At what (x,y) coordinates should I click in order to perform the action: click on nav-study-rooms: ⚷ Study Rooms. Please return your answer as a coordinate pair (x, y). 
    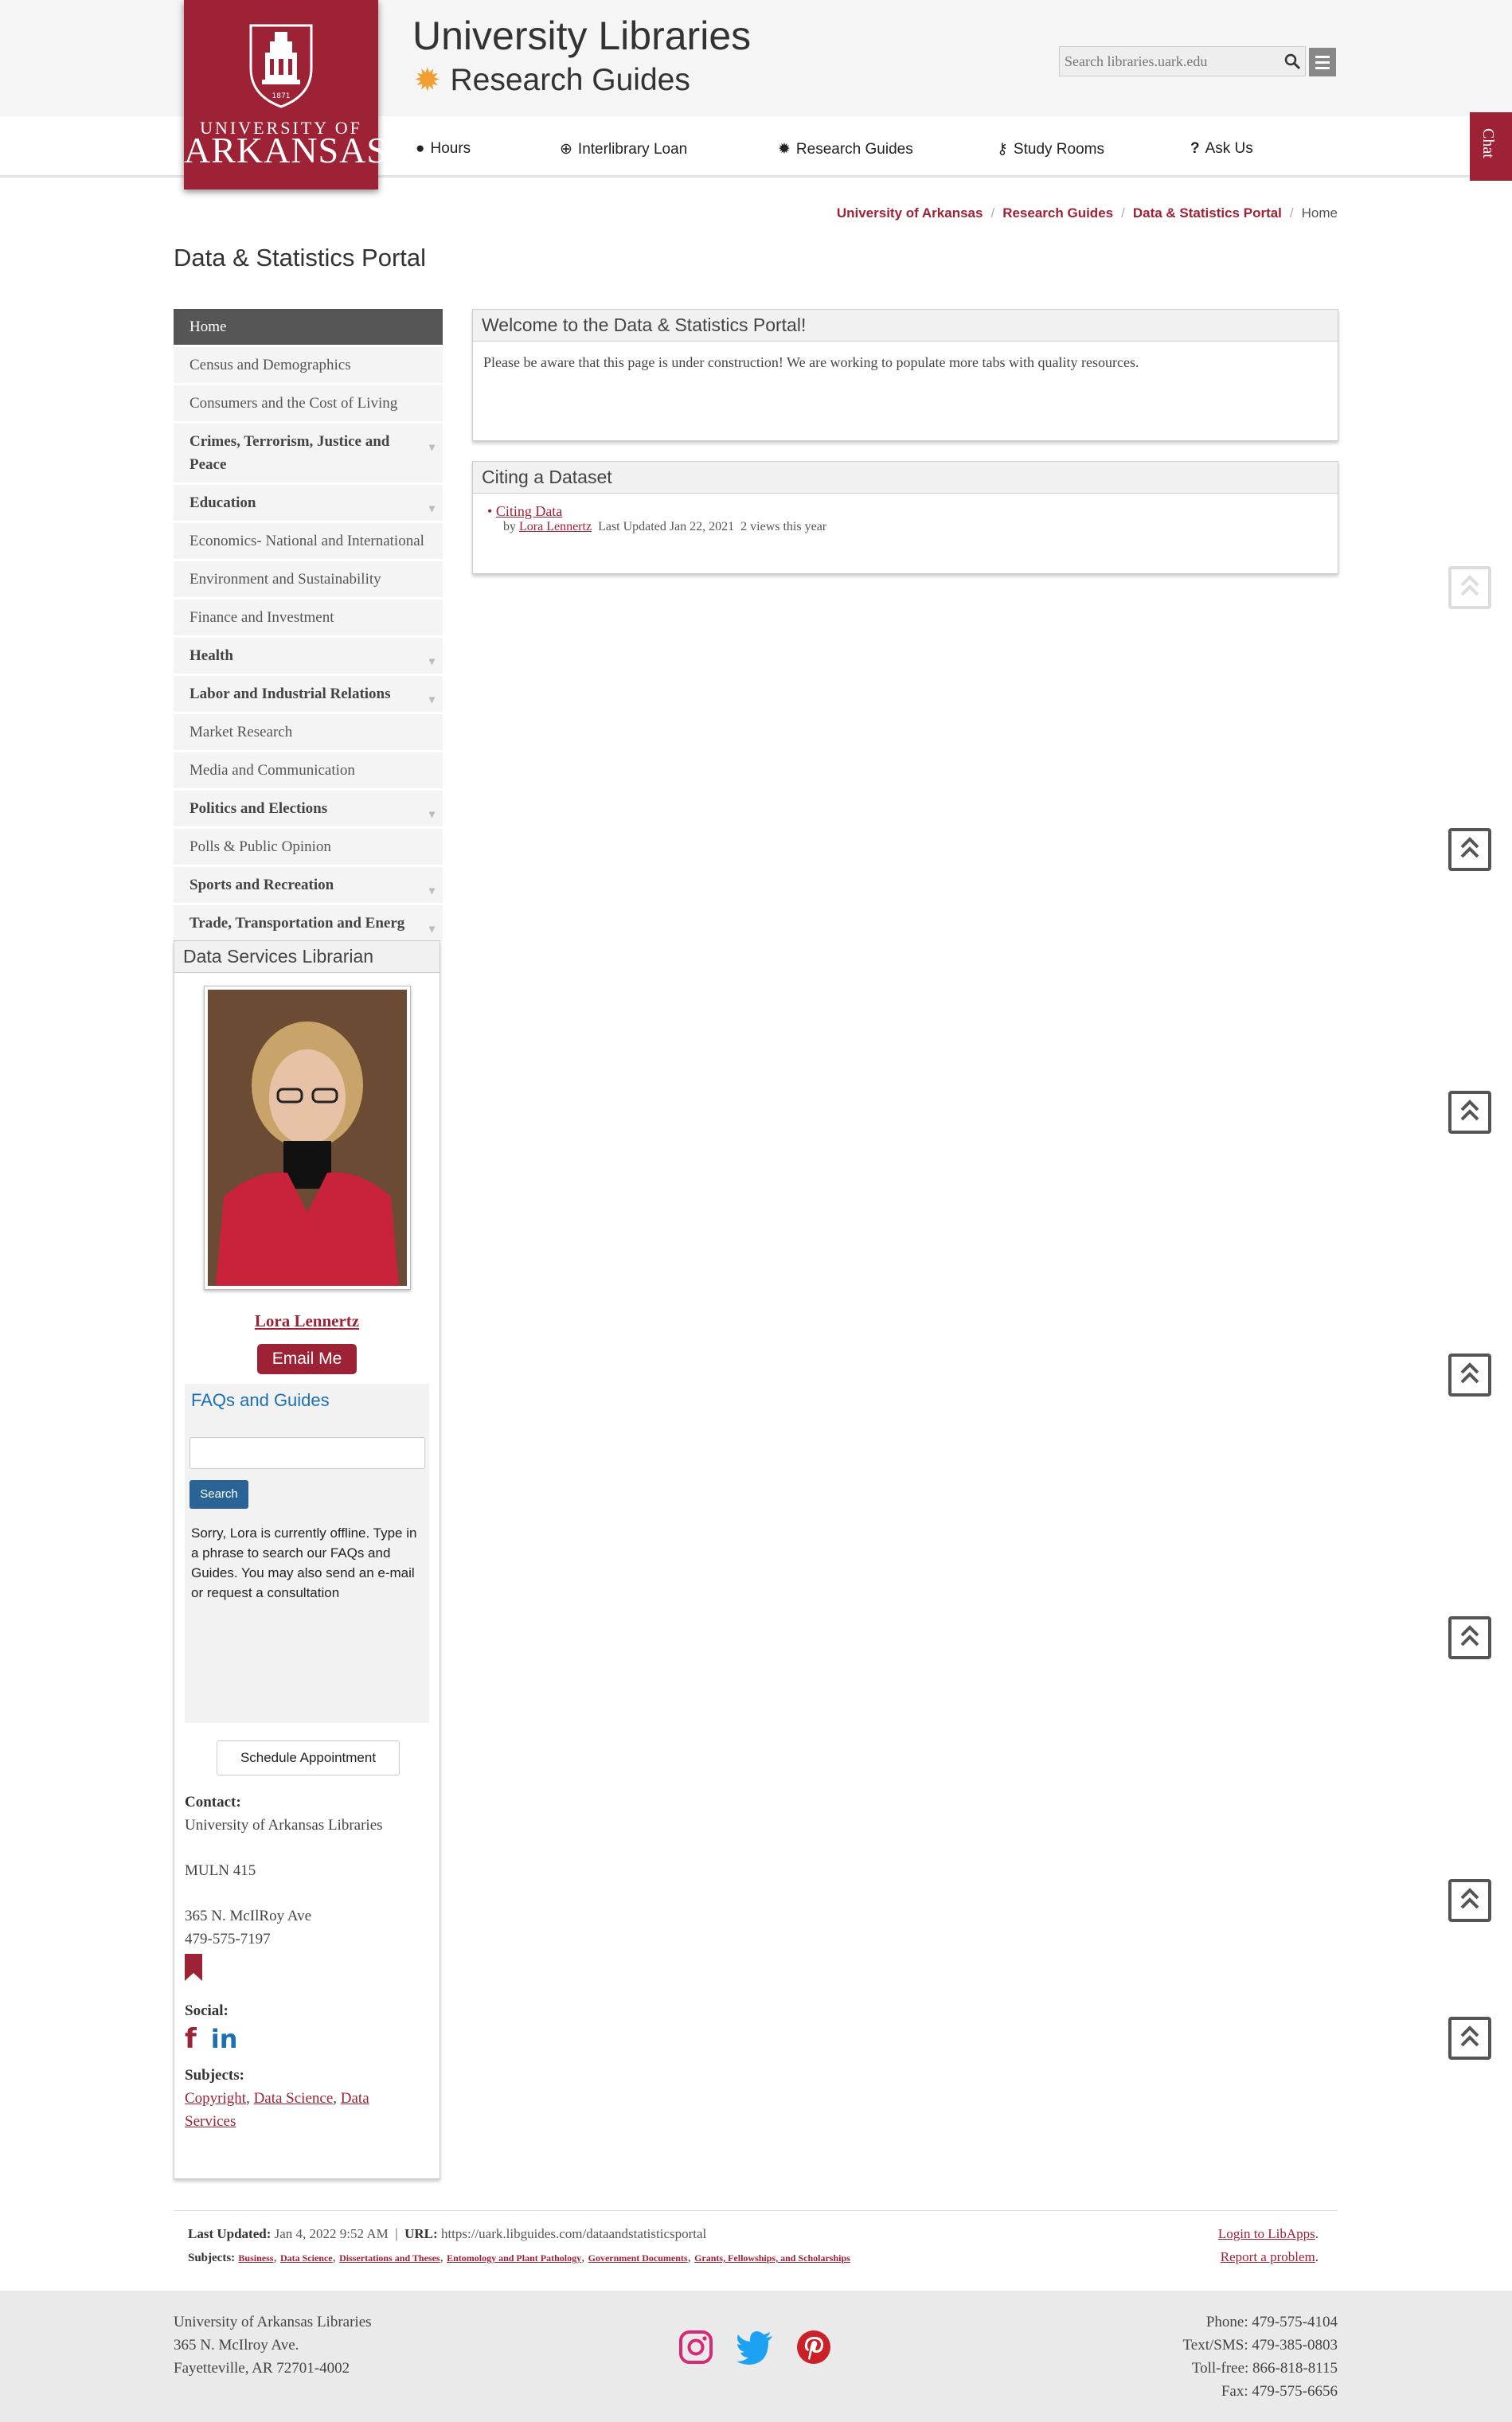
    Looking at the image, I should click on (1050, 149).